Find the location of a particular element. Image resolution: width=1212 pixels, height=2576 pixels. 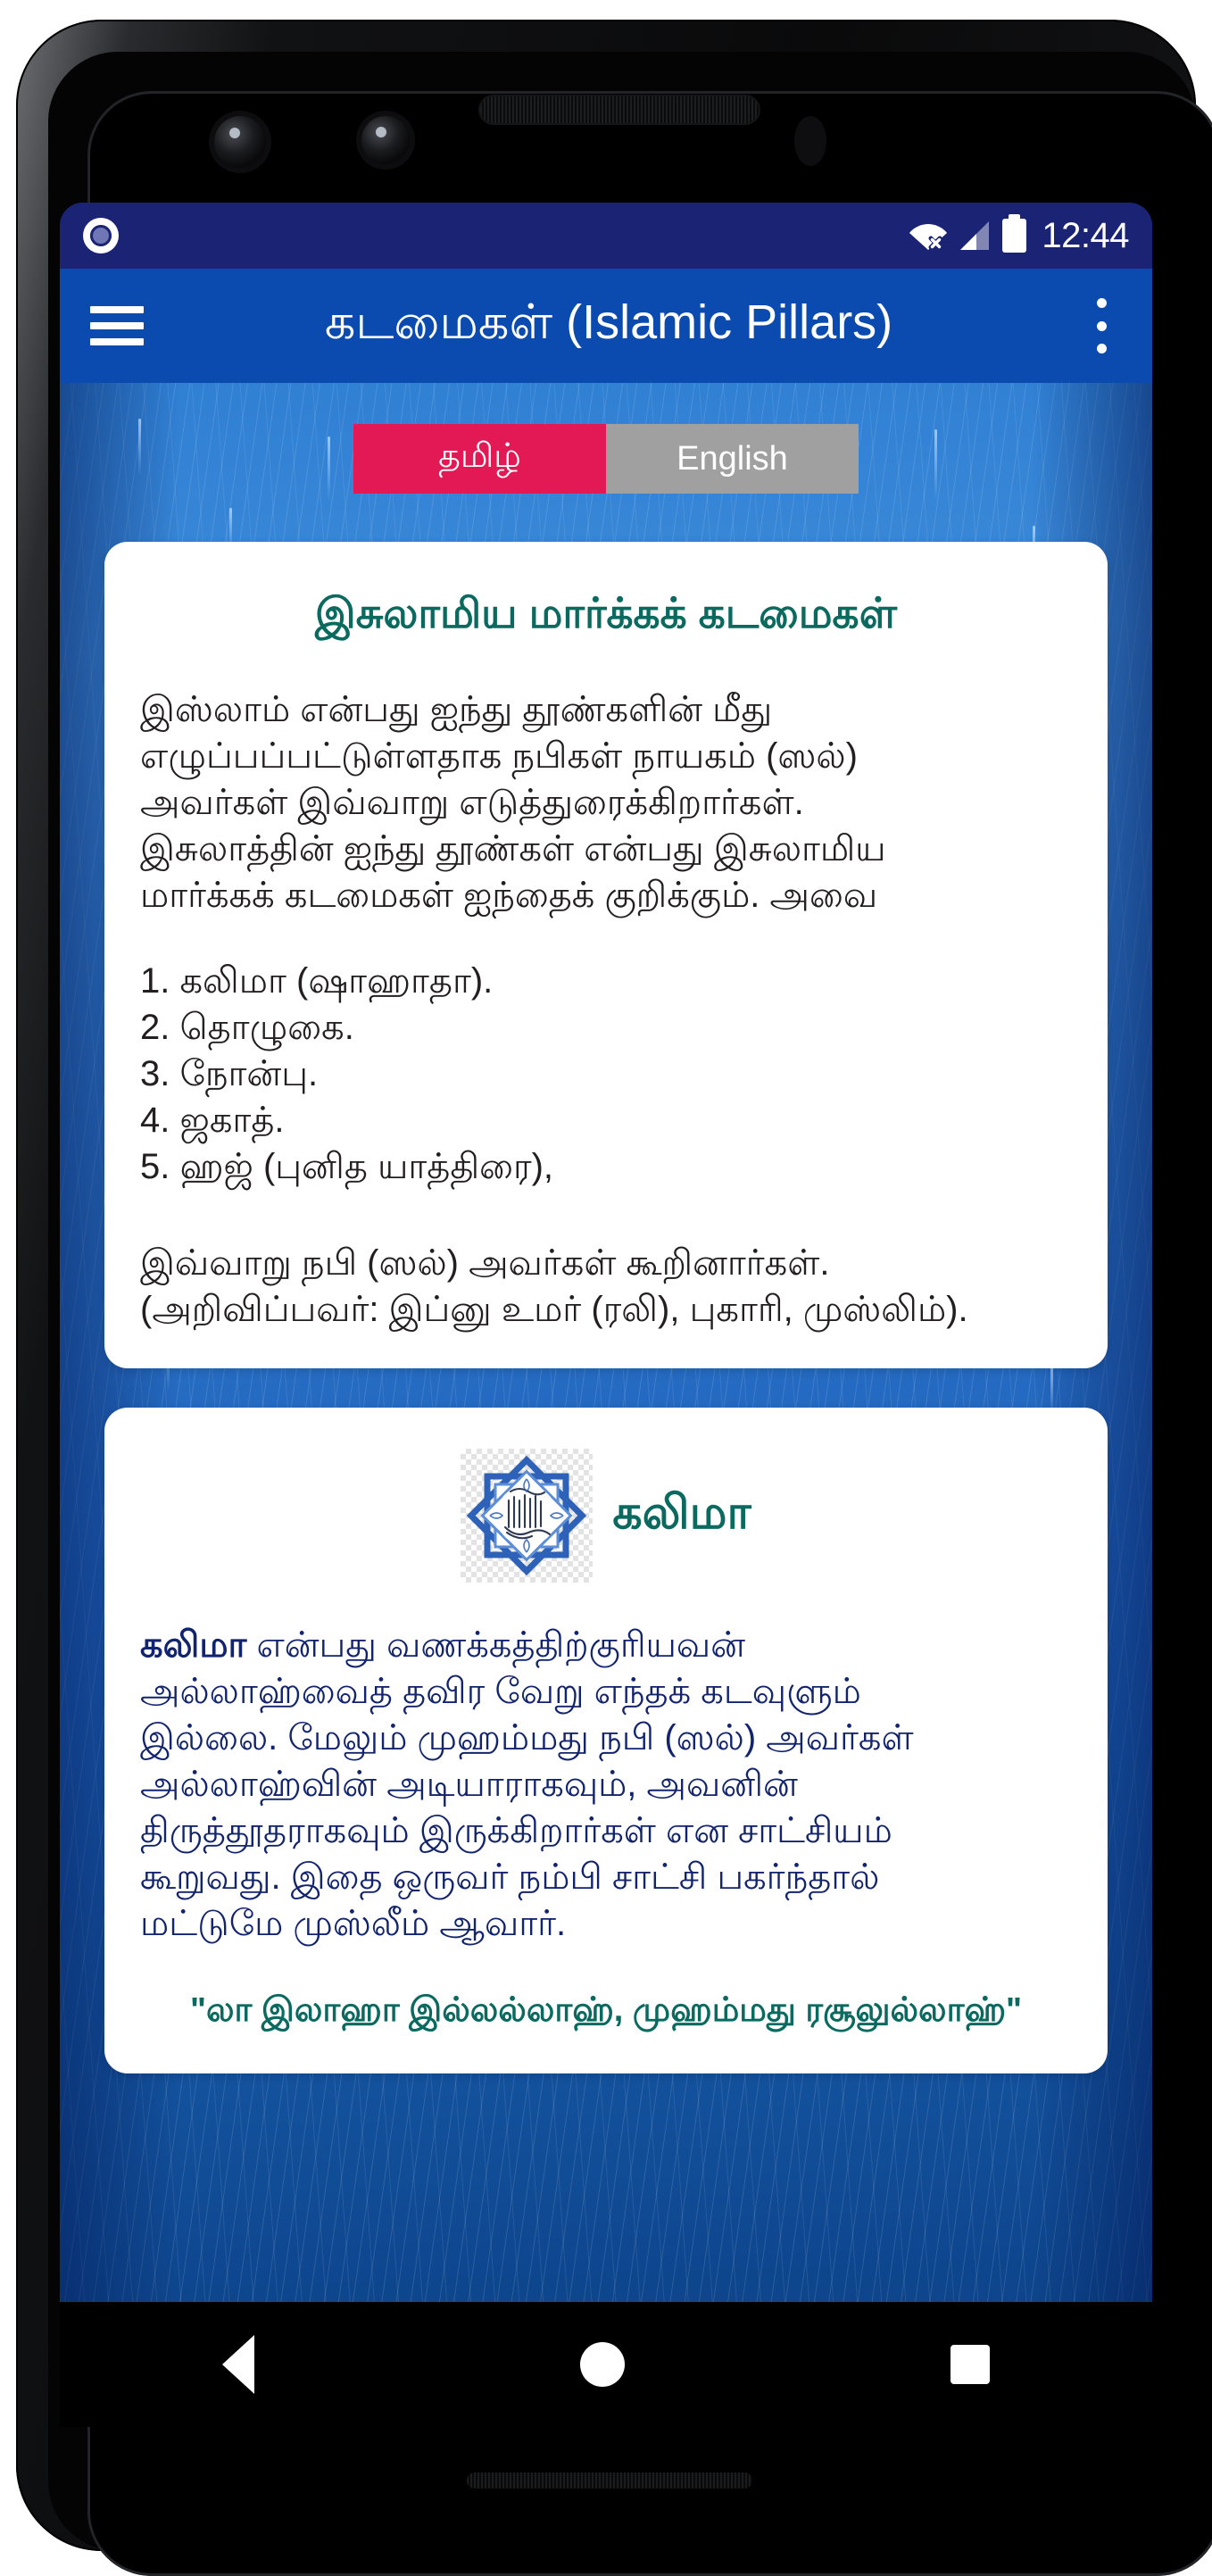

recents-square-icon is located at coordinates (970, 2365).